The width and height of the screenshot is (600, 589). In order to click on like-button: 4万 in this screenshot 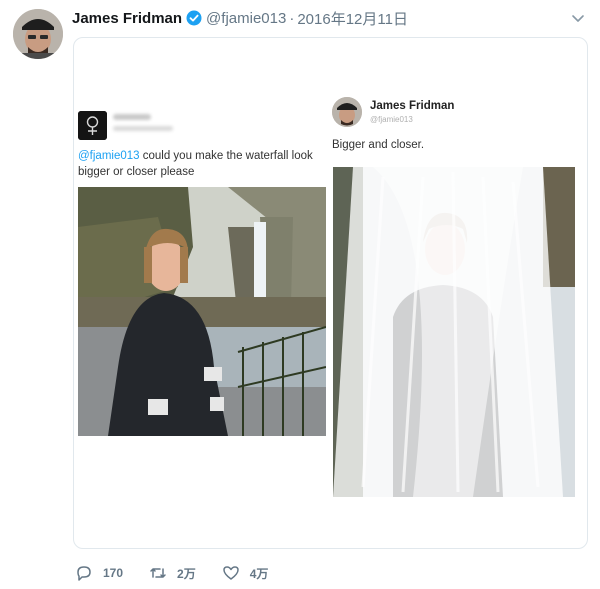, I will do `click(245, 573)`.